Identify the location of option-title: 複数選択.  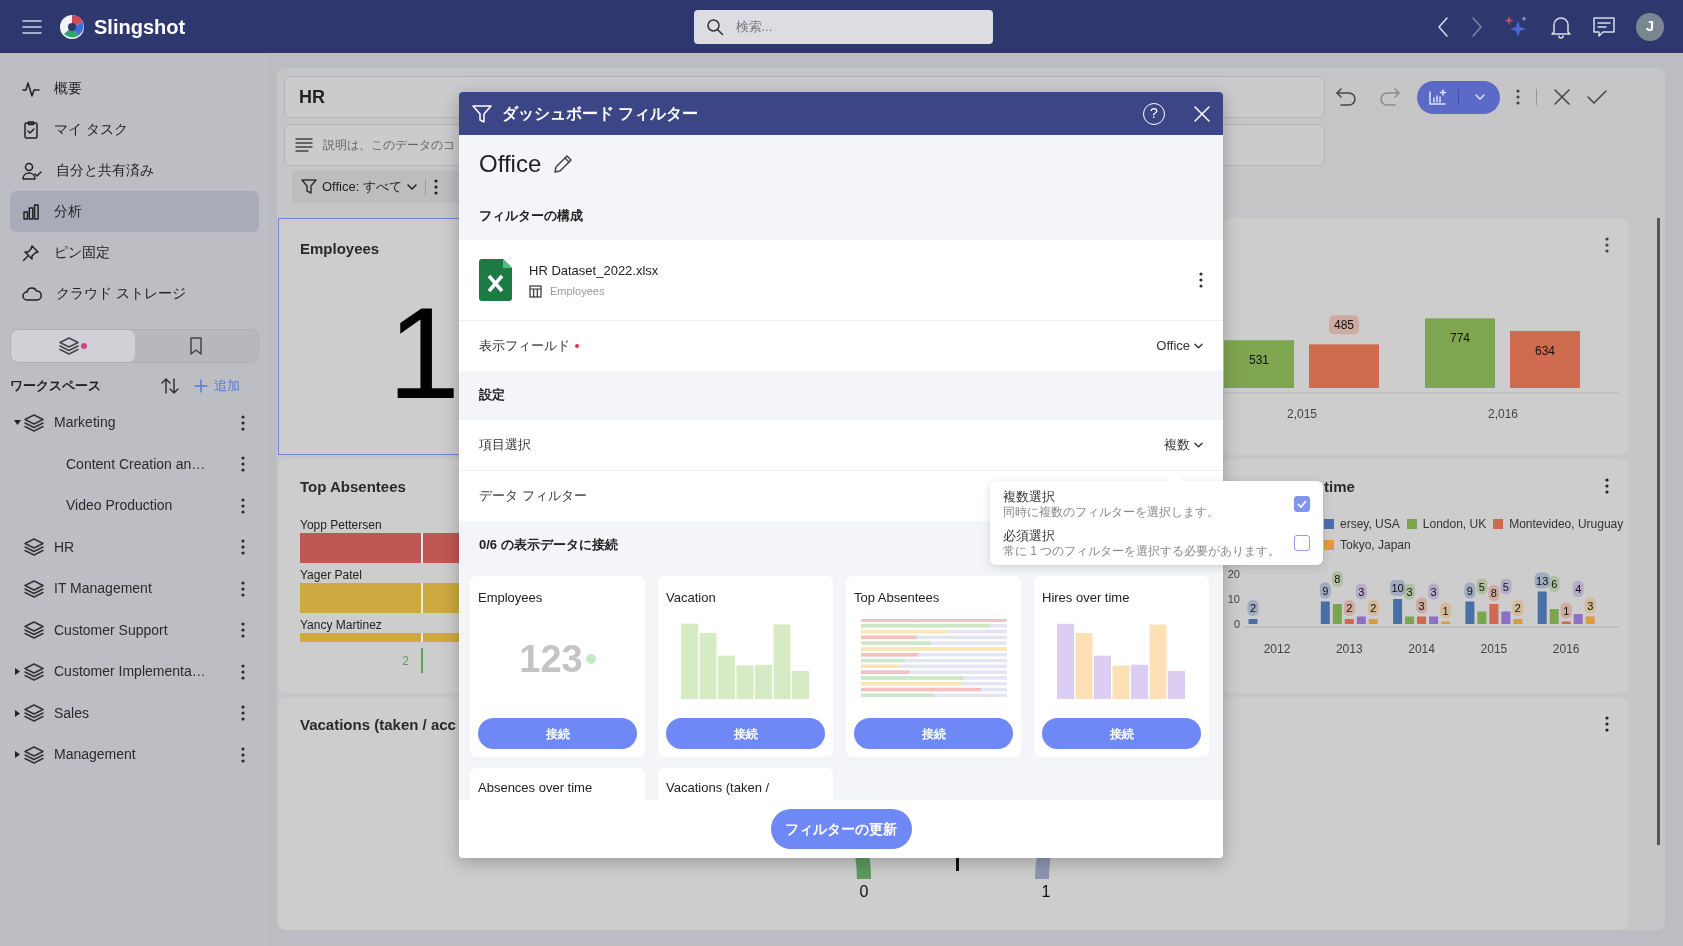
(1029, 496).